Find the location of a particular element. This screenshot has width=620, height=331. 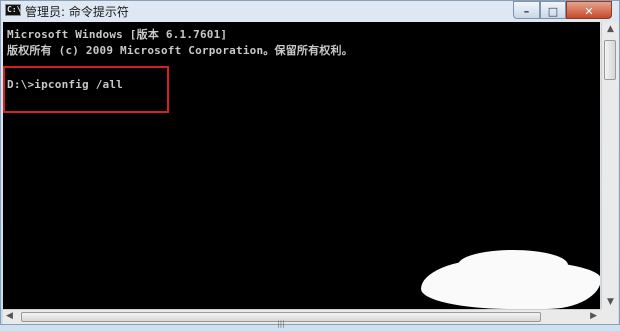

maximize-icon: □ is located at coordinates (553, 11).